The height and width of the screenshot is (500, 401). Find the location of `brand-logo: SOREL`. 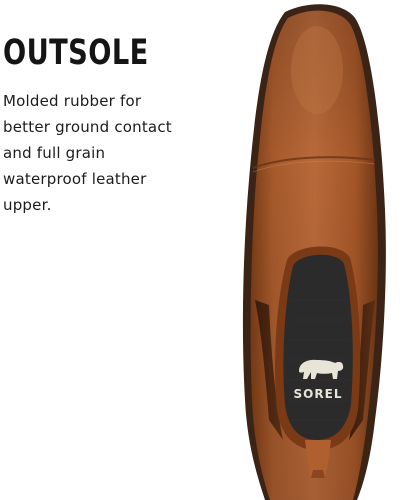

brand-logo: SOREL is located at coordinates (318, 394).